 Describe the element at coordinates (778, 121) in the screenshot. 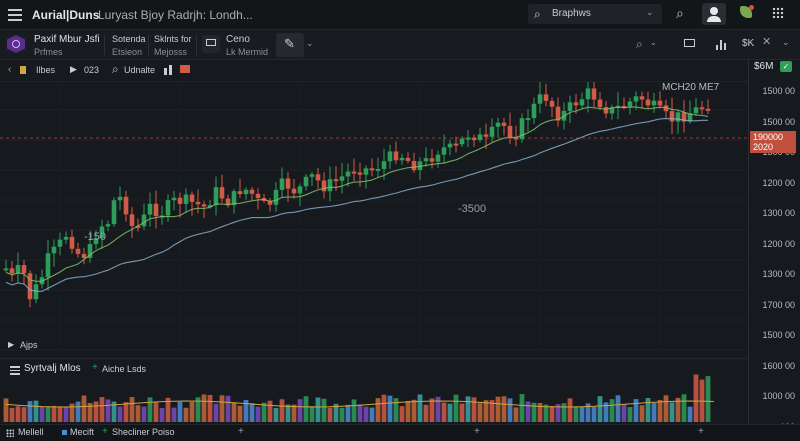

I see `axis-tick-label: 1500 00` at that location.